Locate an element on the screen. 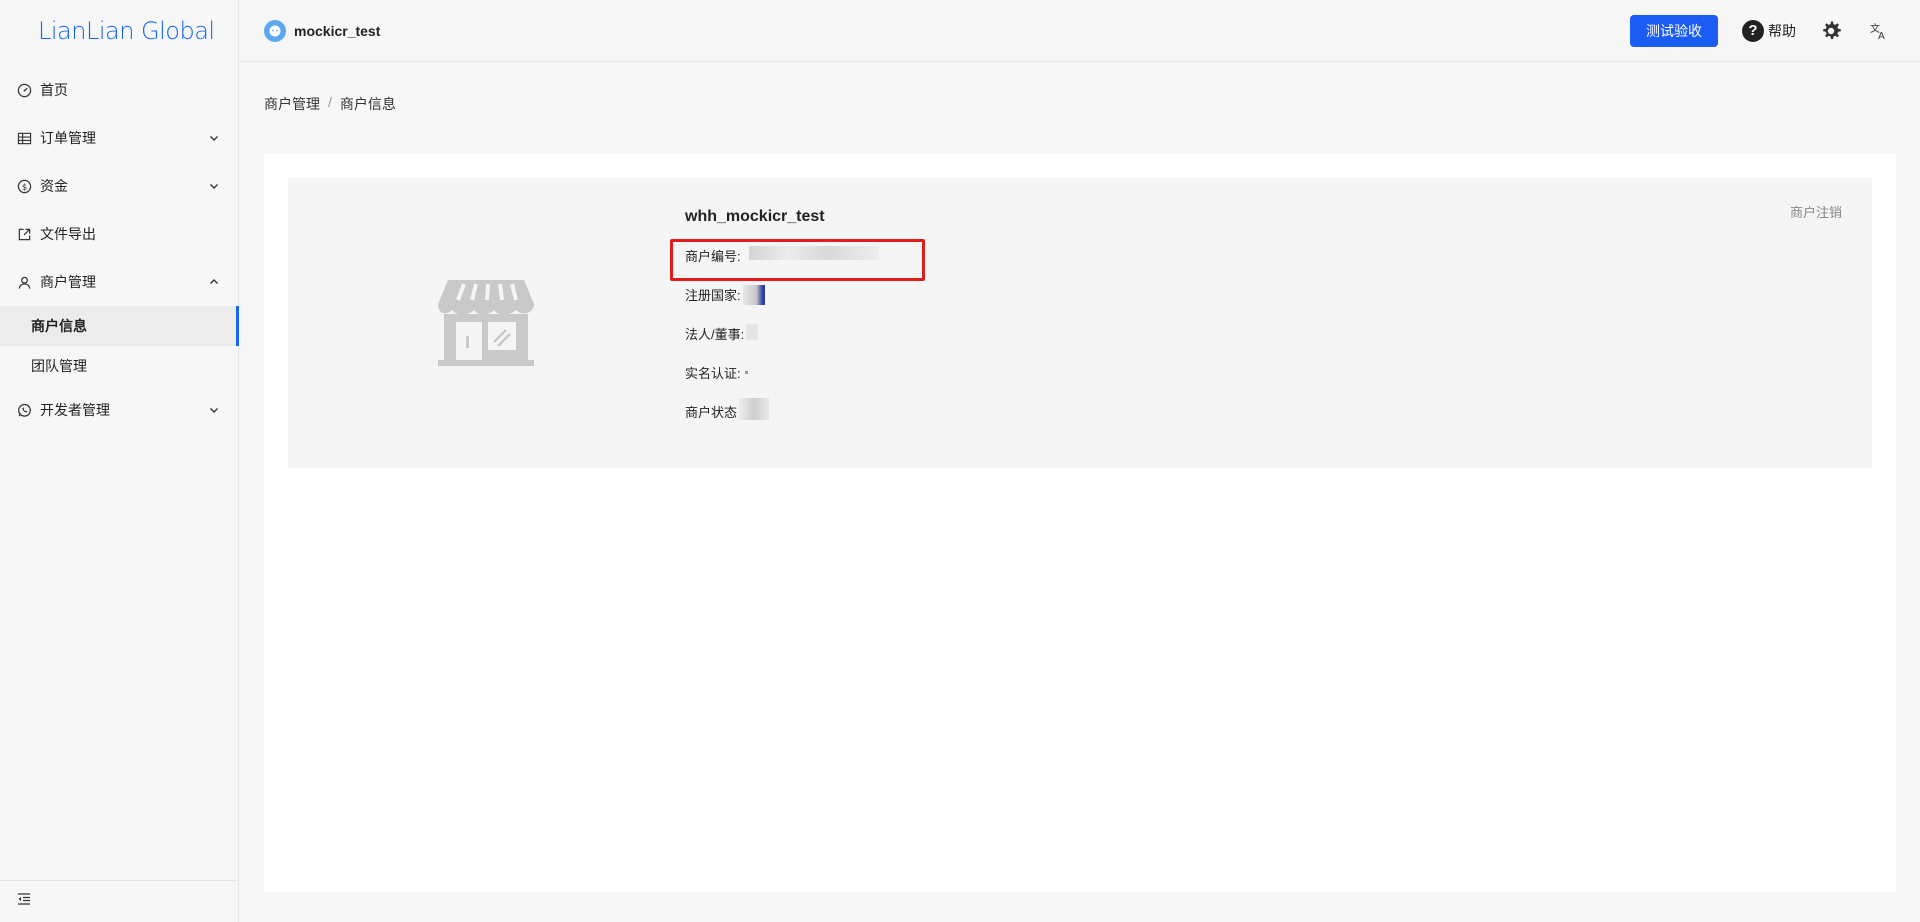 Image resolution: width=1920 pixels, height=922 pixels. verification-value-redacted is located at coordinates (746, 372).